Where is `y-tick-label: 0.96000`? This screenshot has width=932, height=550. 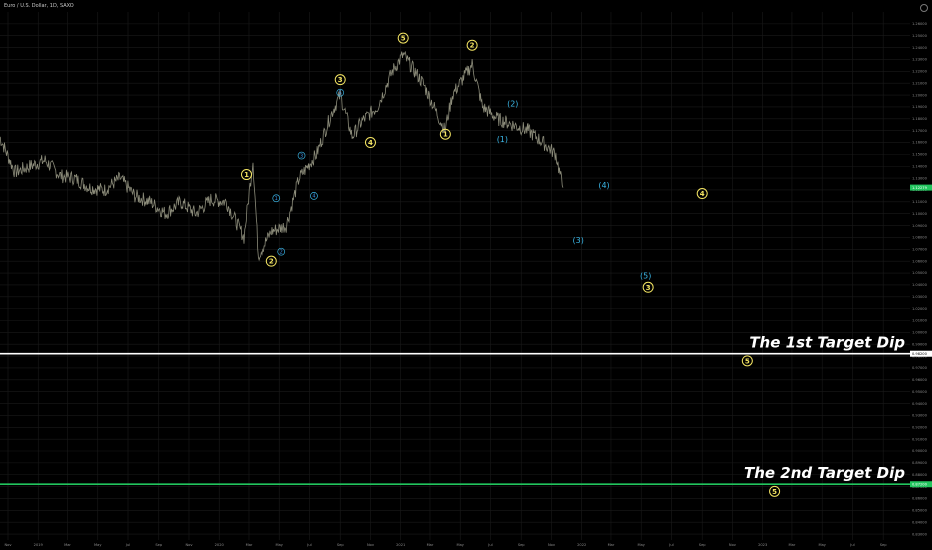 y-tick-label: 0.96000 is located at coordinates (920, 380).